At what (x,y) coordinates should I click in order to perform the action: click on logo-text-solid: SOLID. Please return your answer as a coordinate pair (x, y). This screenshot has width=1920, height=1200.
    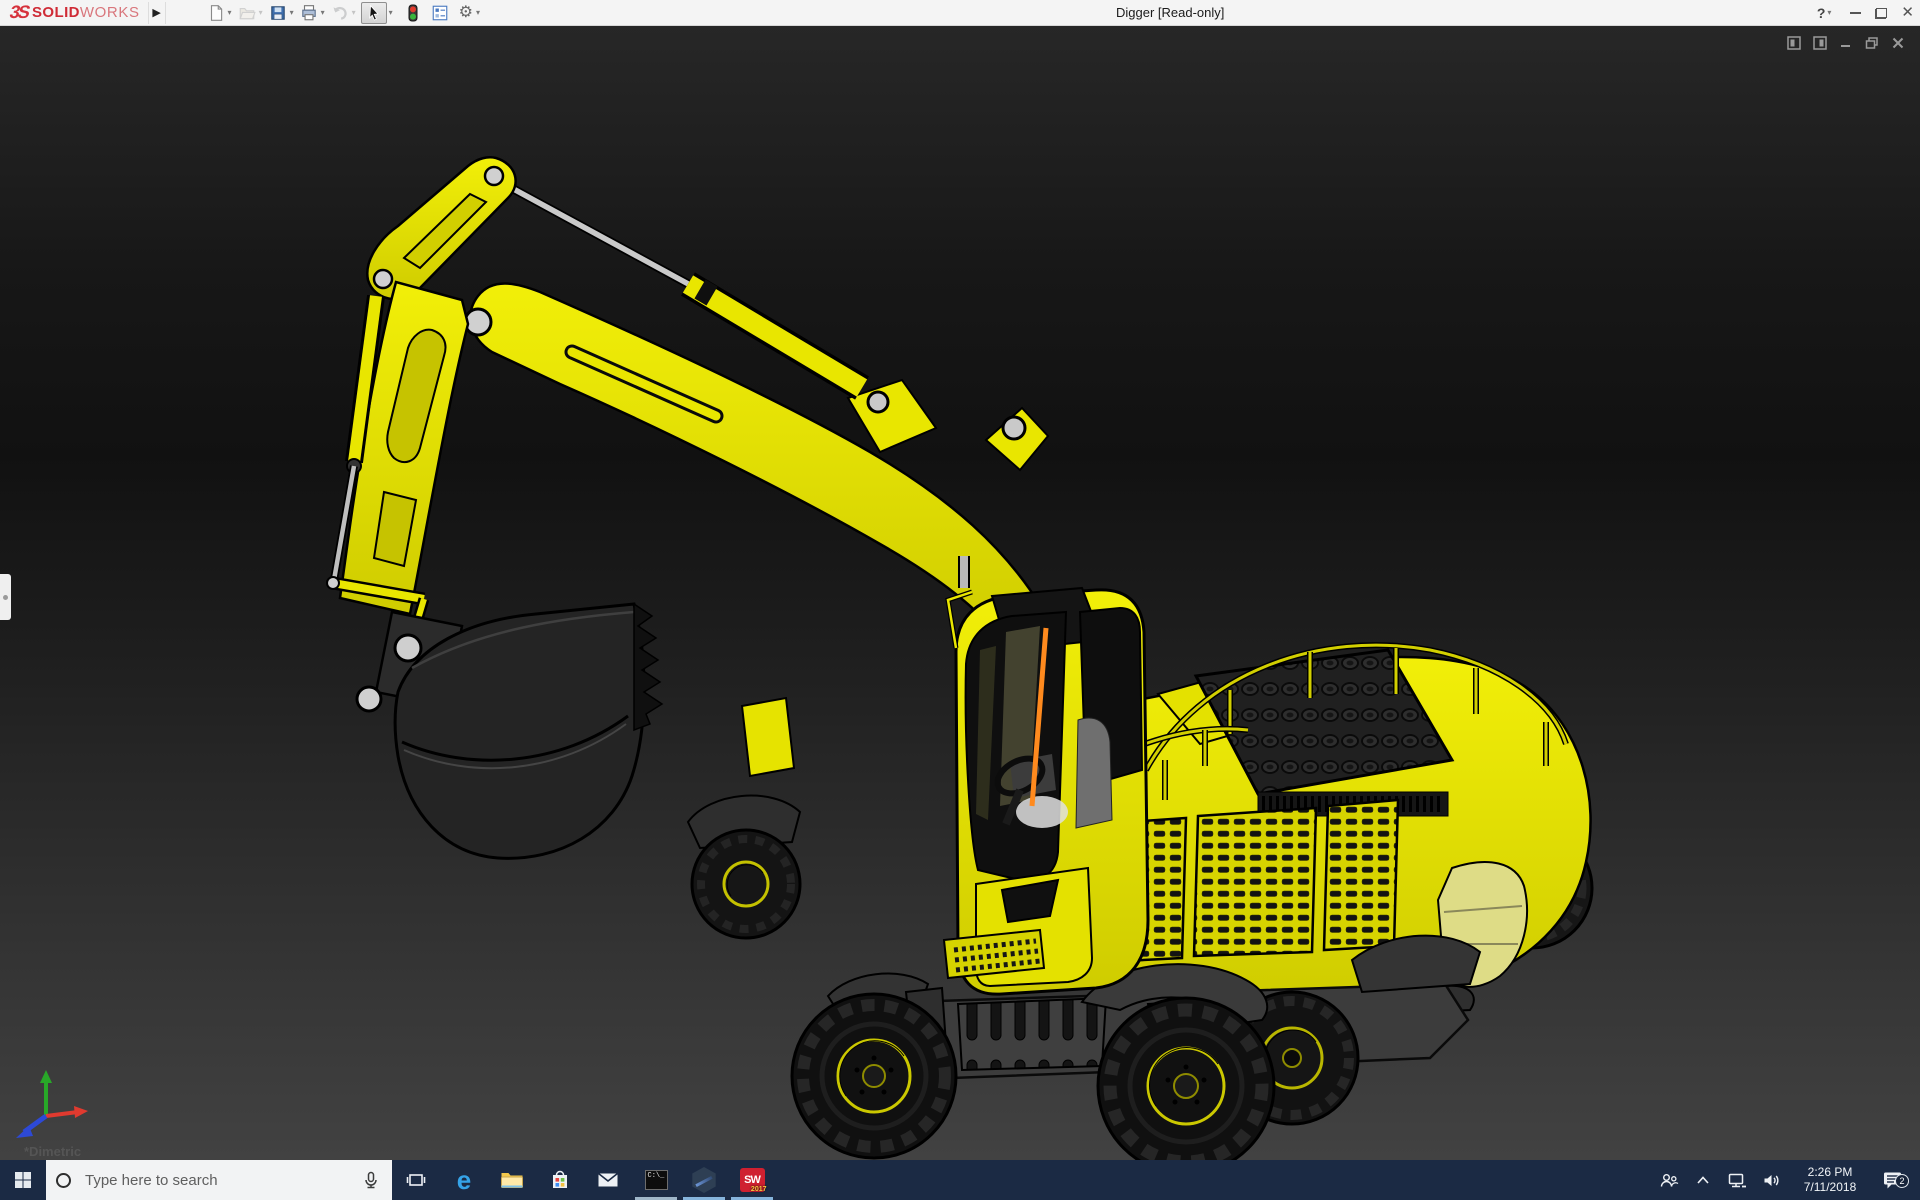
    Looking at the image, I should click on (56, 12).